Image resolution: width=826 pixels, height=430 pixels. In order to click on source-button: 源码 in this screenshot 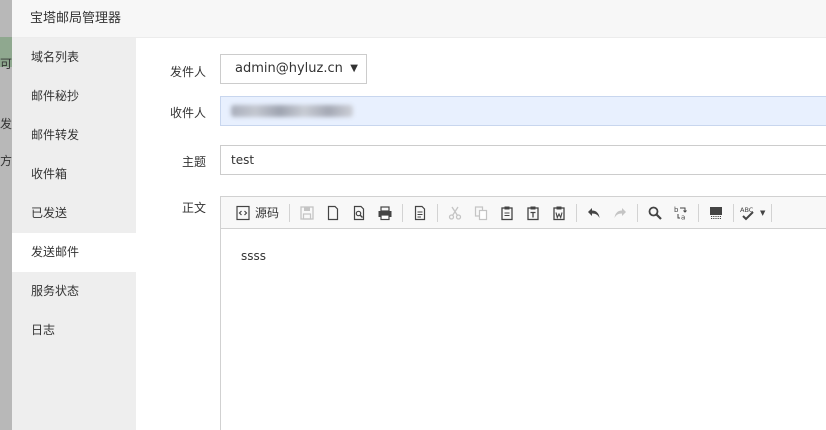, I will do `click(257, 213)`.